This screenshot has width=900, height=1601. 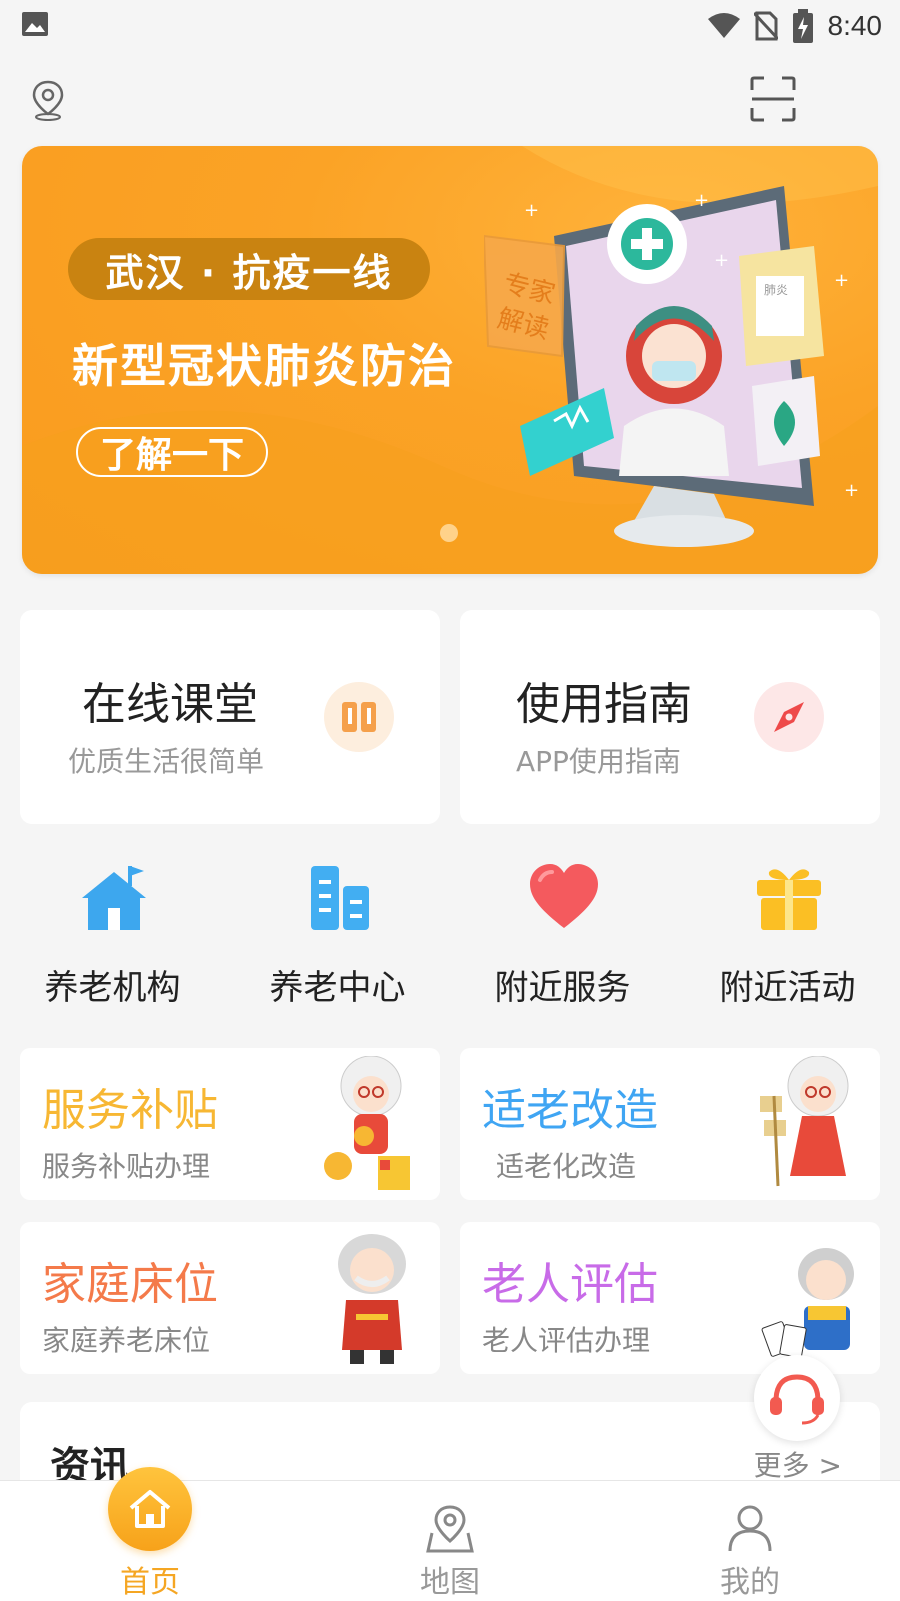 What do you see at coordinates (787, 935) in the screenshot?
I see `nav-nearby-activities: 附近活动` at bounding box center [787, 935].